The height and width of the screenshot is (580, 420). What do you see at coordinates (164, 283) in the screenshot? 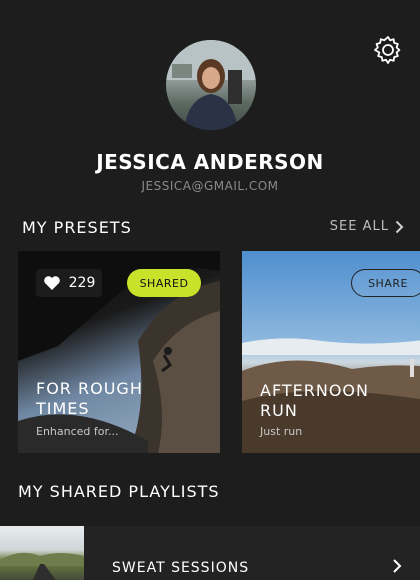
I see `shared-badge: SHARED` at bounding box center [164, 283].